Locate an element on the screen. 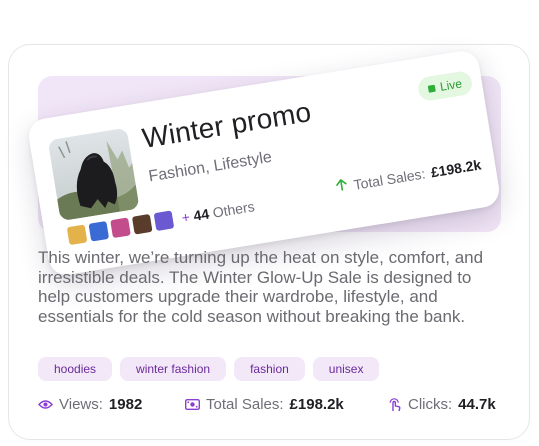 This screenshot has width=539, height=446. clicks-stat: Clicks: 44.7k is located at coordinates (442, 404).